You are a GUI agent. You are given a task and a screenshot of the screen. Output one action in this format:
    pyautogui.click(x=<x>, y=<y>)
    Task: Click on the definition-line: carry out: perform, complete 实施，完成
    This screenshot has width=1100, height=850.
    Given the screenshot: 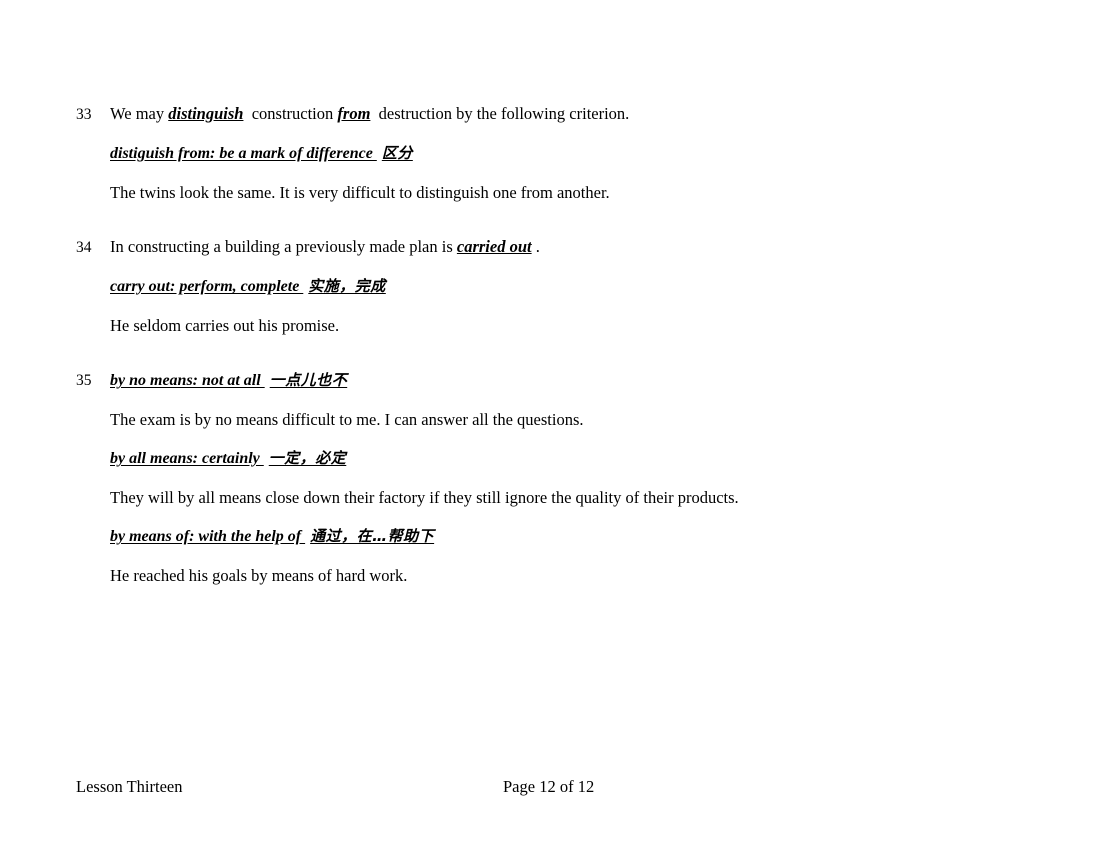 What is the action you would take?
    pyautogui.click(x=573, y=286)
    